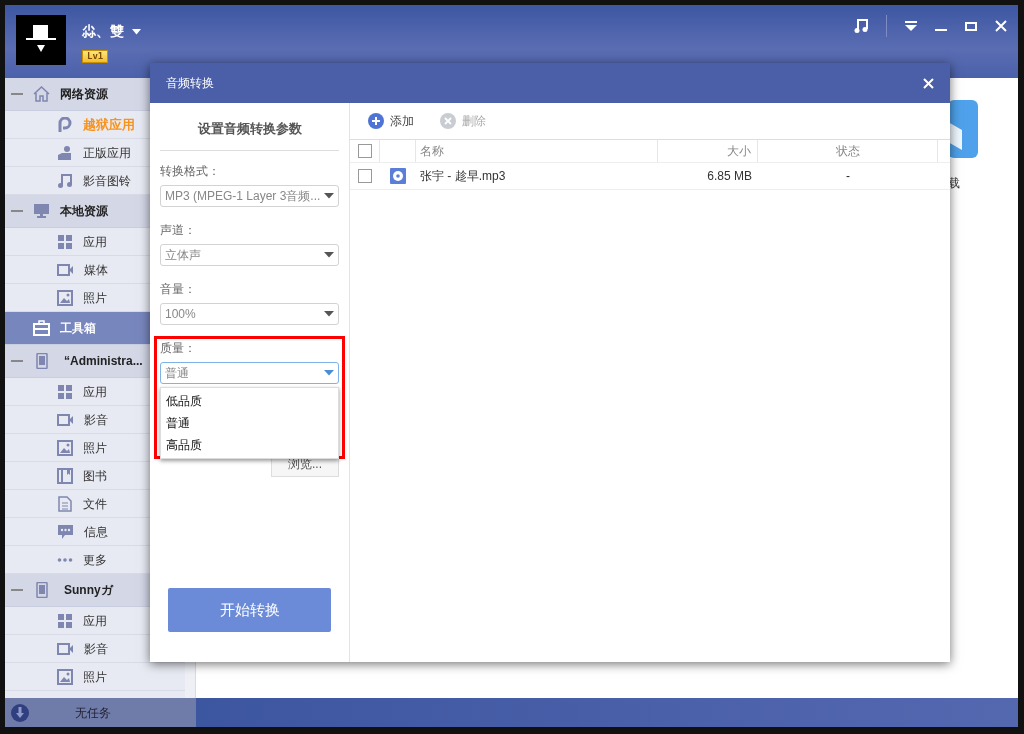 The width and height of the screenshot is (1024, 734). I want to click on p-logo-icon, so click(65, 124).